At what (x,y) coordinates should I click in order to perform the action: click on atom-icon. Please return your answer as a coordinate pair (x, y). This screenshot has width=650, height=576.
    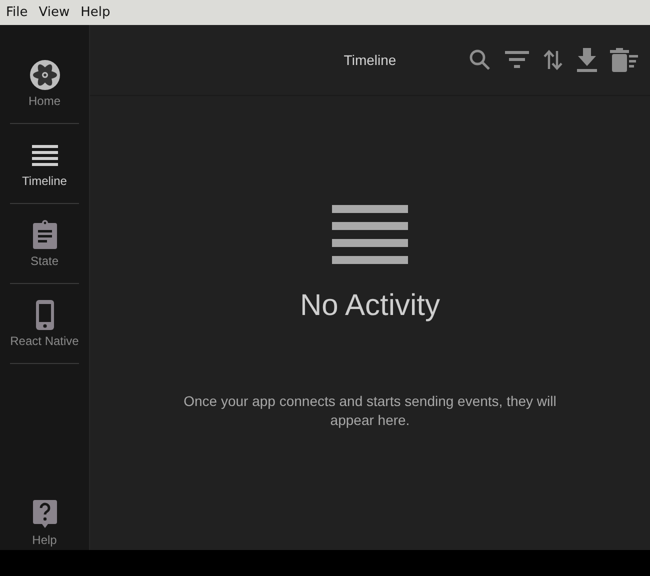
    Looking at the image, I should click on (44, 75).